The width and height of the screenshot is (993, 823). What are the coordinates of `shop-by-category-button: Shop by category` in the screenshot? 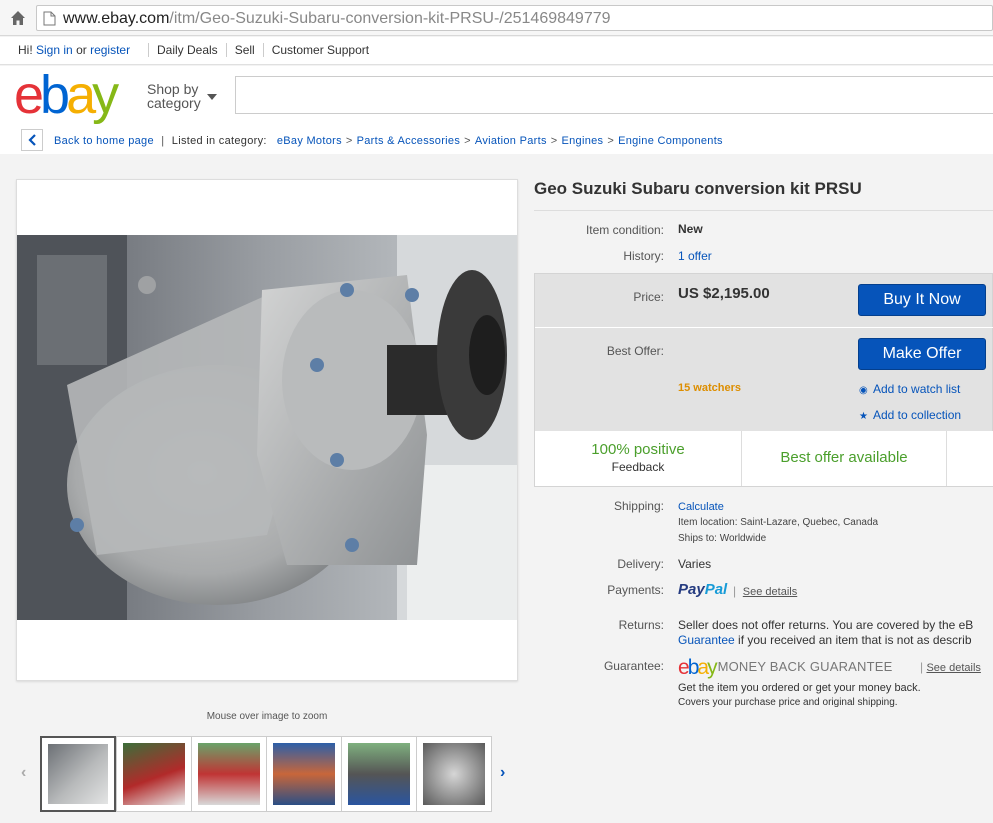 It's located at (182, 96).